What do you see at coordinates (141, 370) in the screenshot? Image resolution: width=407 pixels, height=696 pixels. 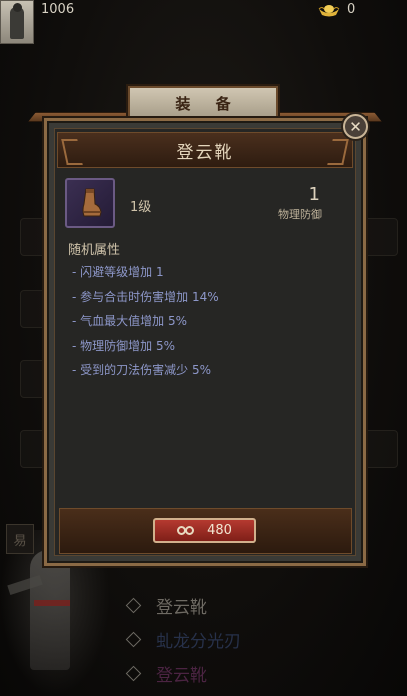 I see `attribute-line: - 受到的刀法伤害减少 5%` at bounding box center [141, 370].